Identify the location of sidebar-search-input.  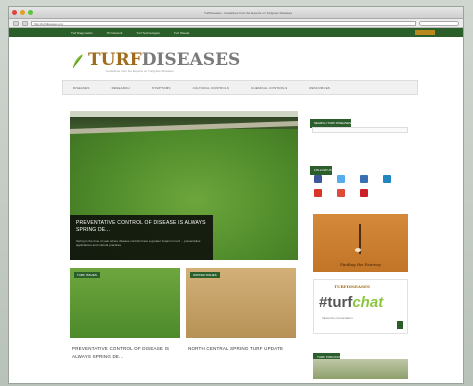
(360, 130).